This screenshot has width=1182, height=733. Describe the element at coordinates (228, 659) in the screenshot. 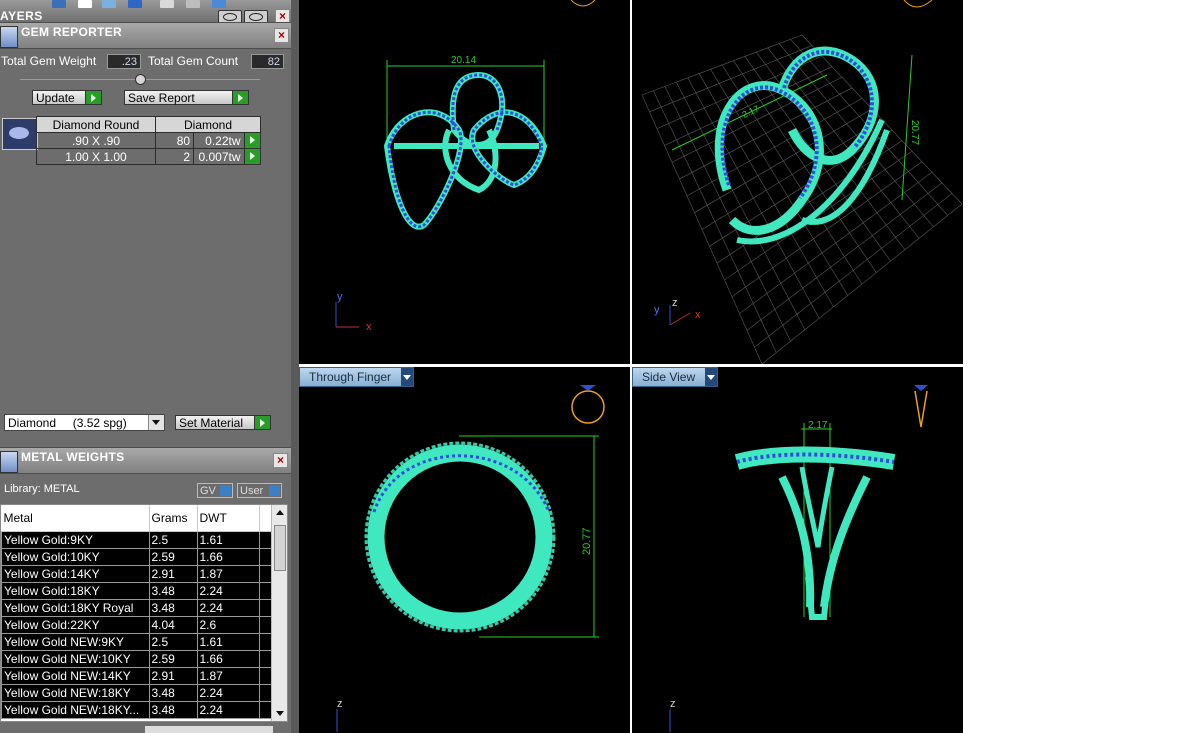

I see `metal-dwt: 1.66` at that location.